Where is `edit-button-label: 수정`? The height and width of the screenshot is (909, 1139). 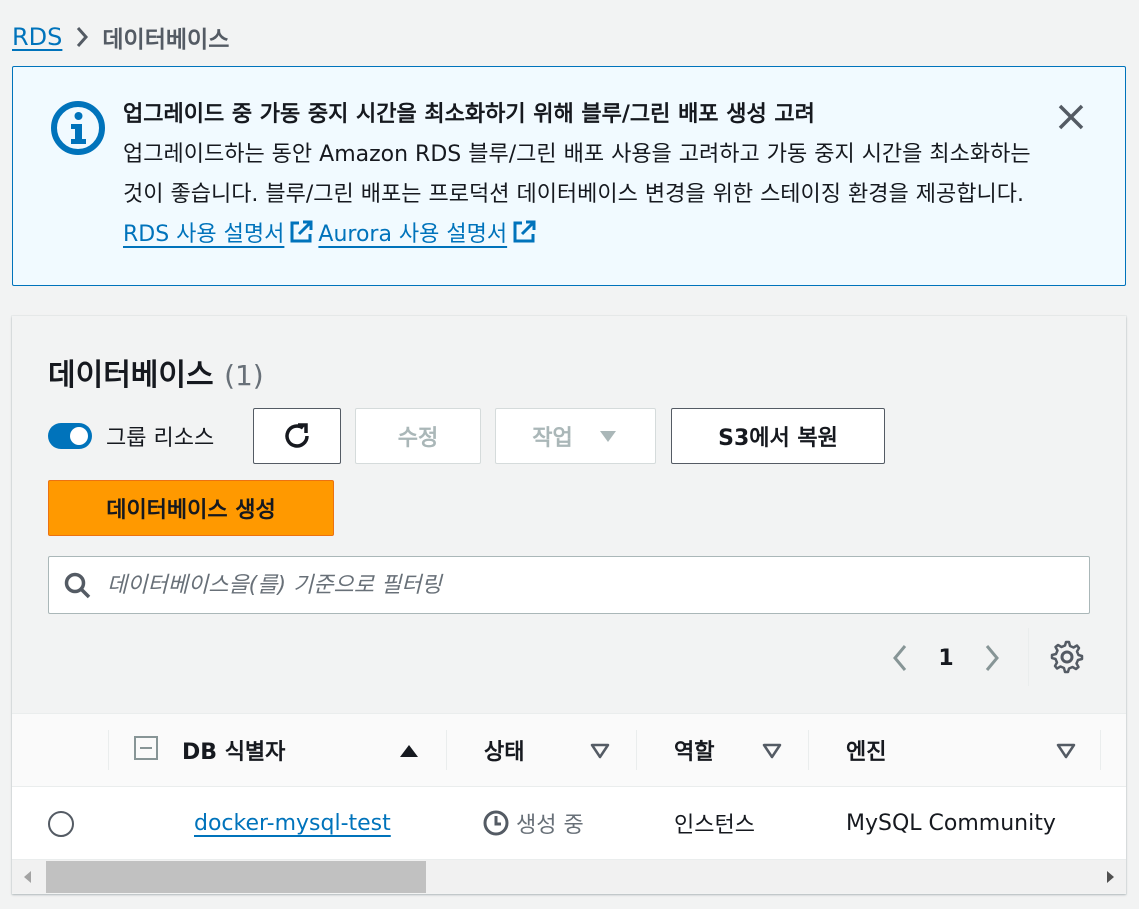 edit-button-label: 수정 is located at coordinates (418, 438).